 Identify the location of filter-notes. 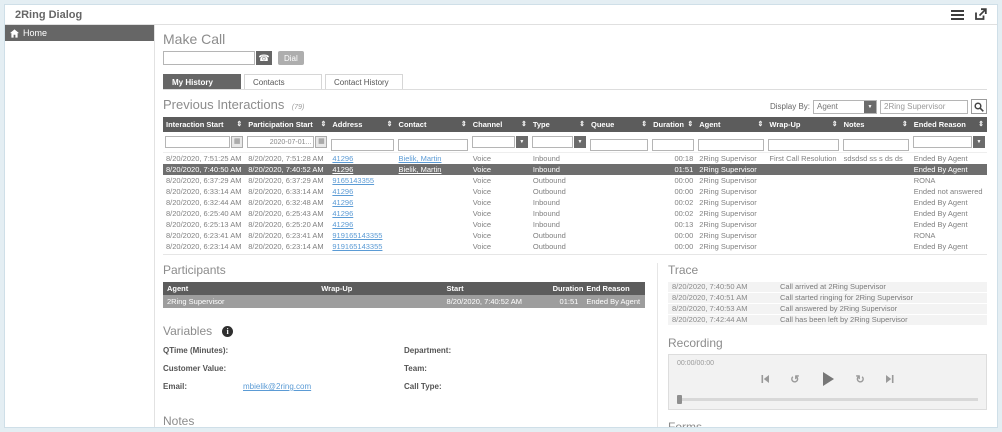
(875, 144).